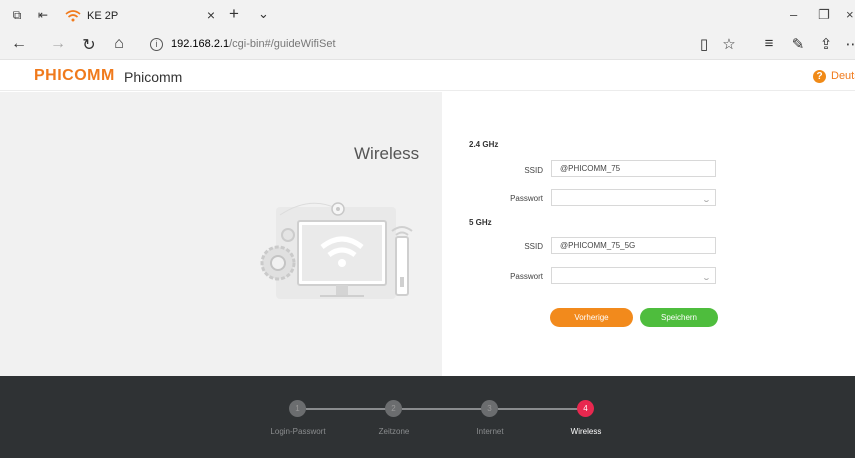 The width and height of the screenshot is (855, 458). I want to click on reading-view-icon: ▯, so click(704, 44).